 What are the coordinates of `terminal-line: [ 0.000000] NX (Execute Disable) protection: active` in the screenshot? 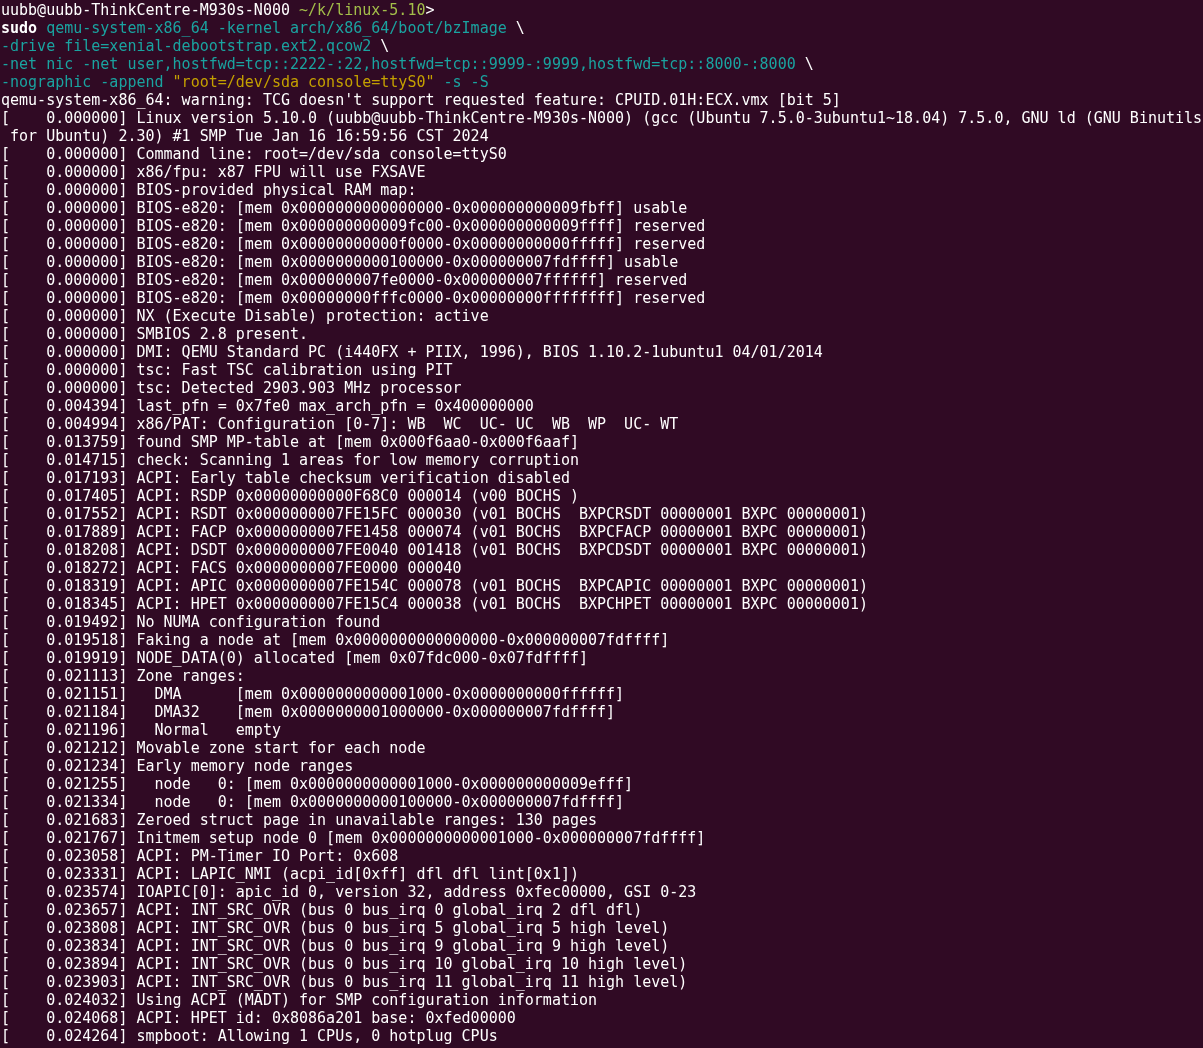 It's located at (245, 316).